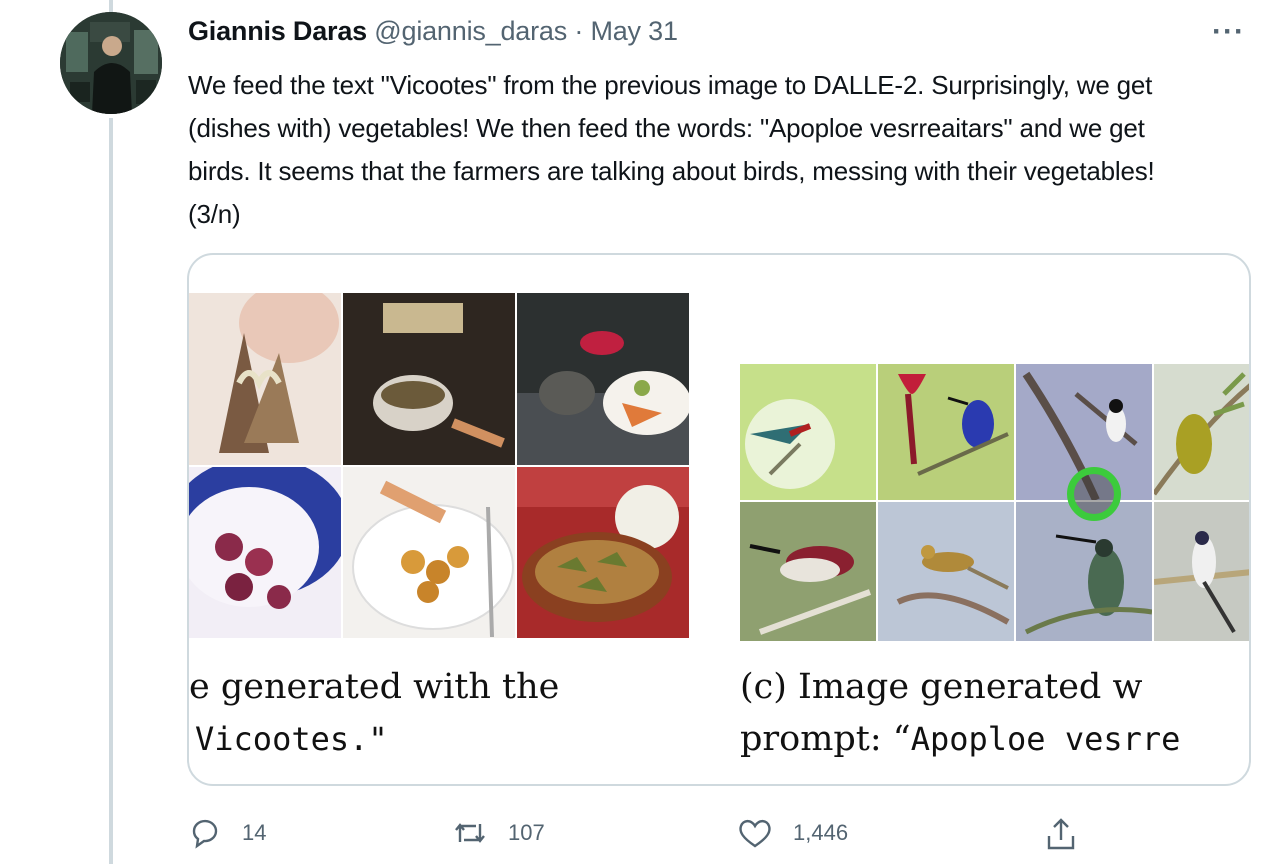 Image resolution: width=1270 pixels, height=864 pixels. What do you see at coordinates (470, 31) in the screenshot?
I see `author-handle: @giannis_daras` at bounding box center [470, 31].